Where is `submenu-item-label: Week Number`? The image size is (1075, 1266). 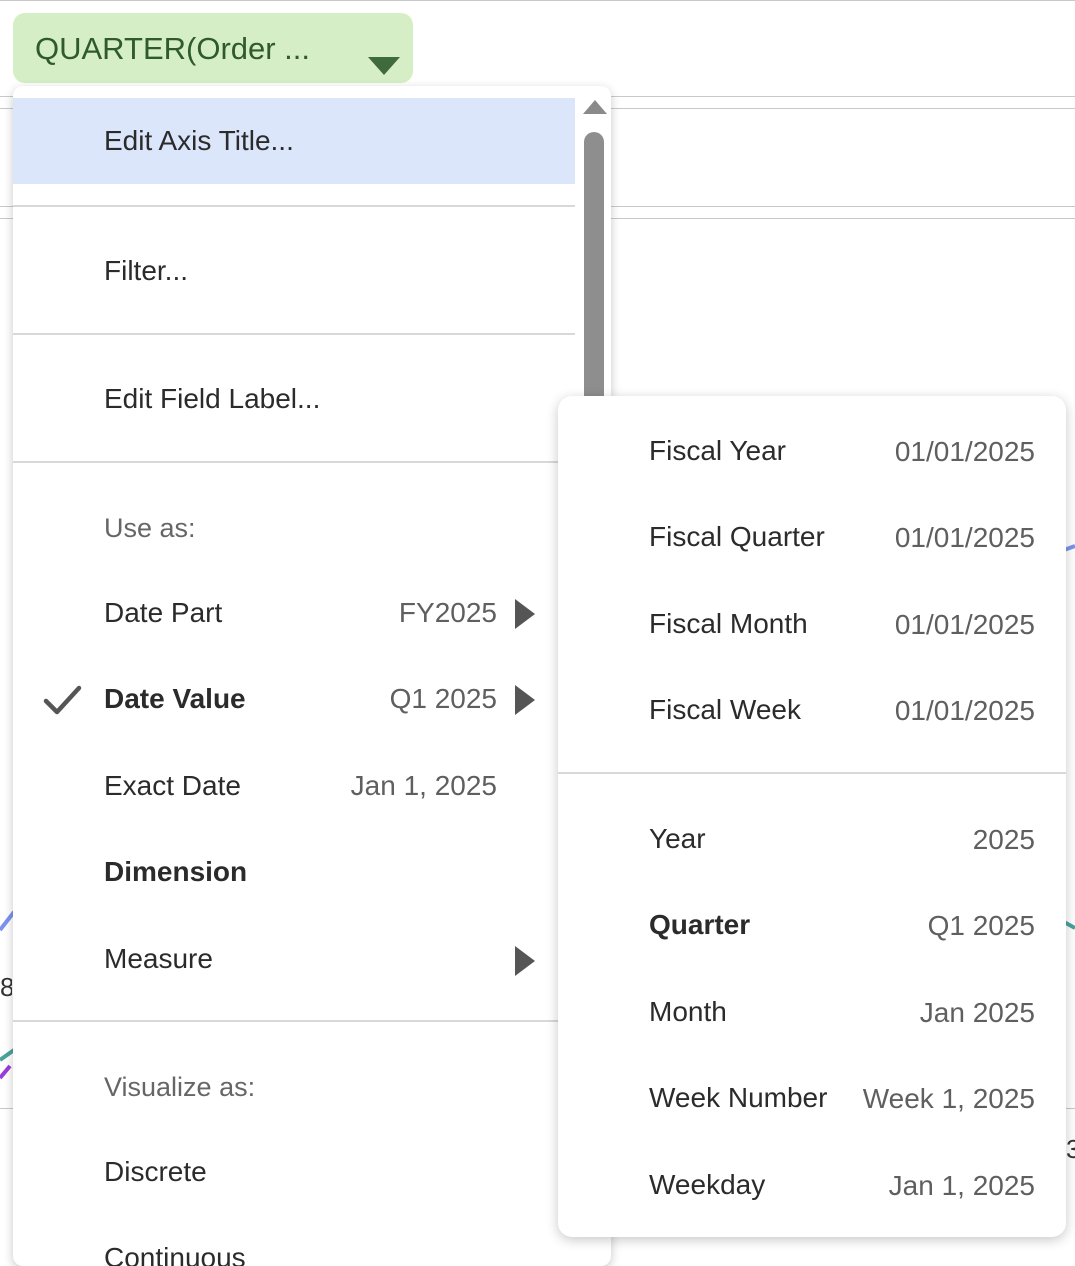 submenu-item-label: Week Number is located at coordinates (738, 1097).